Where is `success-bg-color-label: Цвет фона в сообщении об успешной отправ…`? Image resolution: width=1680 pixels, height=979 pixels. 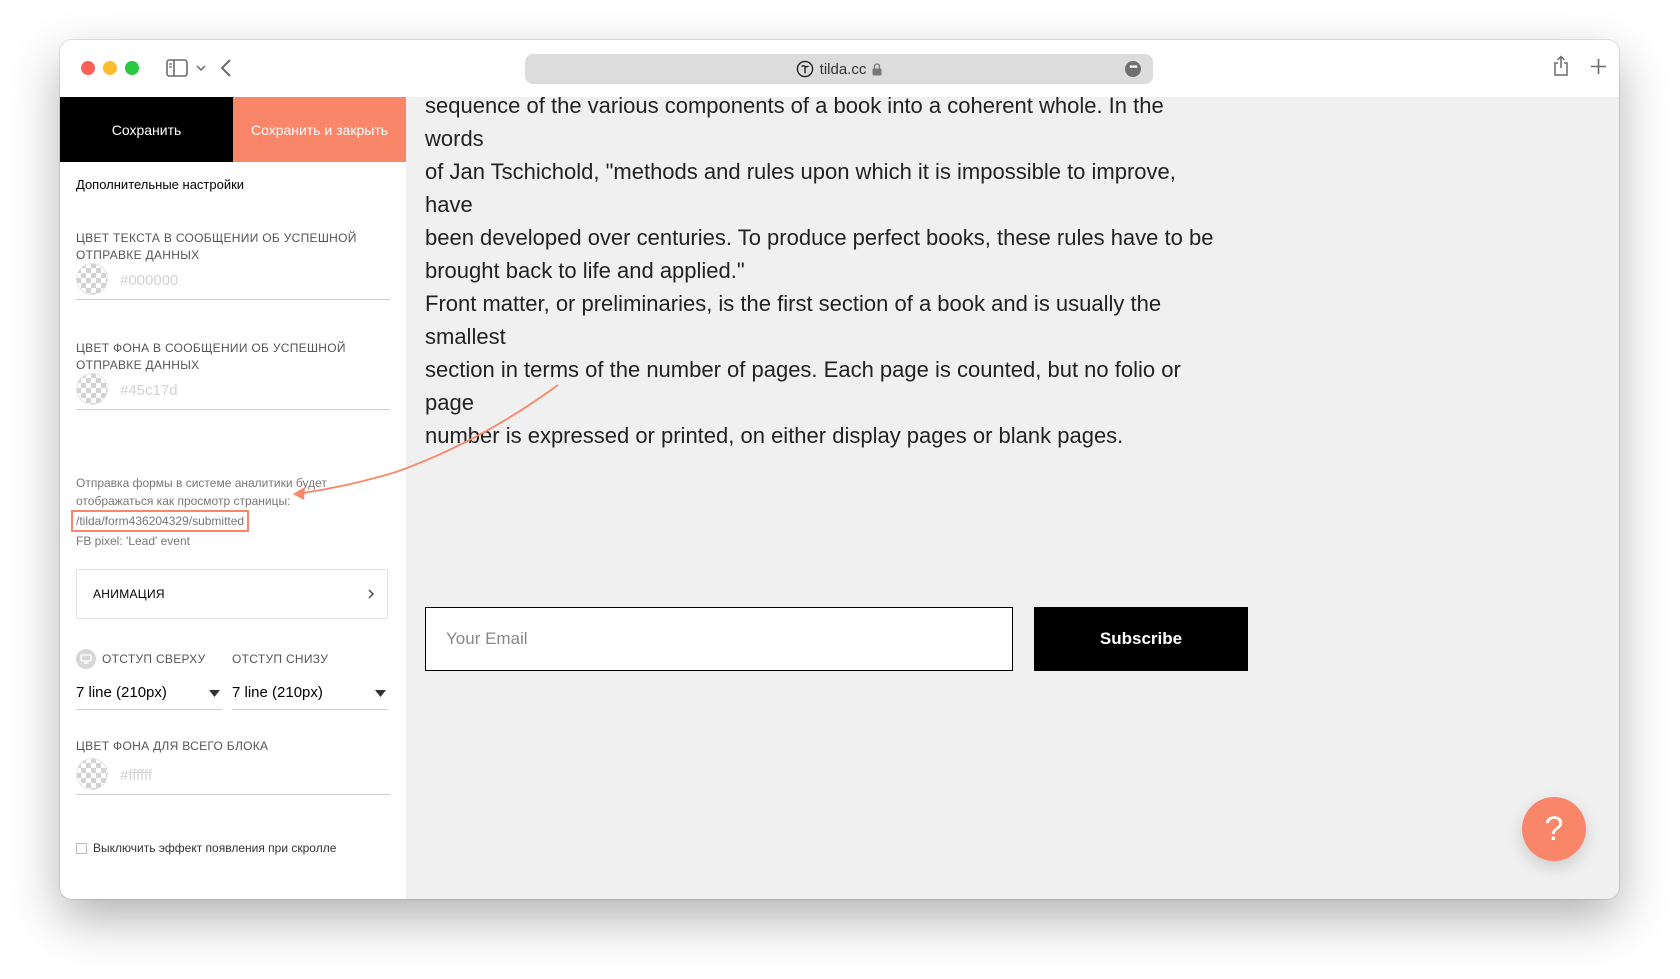
success-bg-color-label: Цвет фона в сообщении об успешной отправ… is located at coordinates (211, 356).